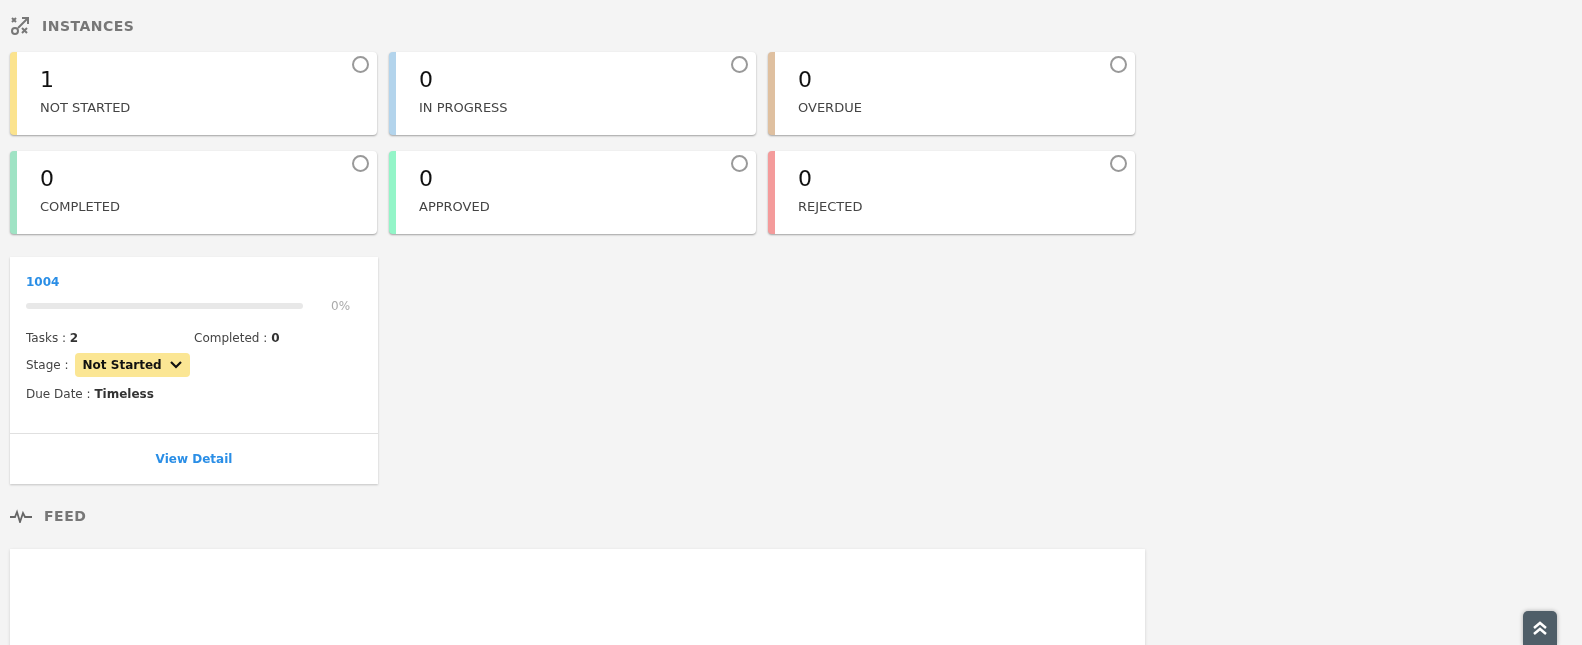 The width and height of the screenshot is (1582, 645). Describe the element at coordinates (65, 516) in the screenshot. I see `section-title: FEED` at that location.